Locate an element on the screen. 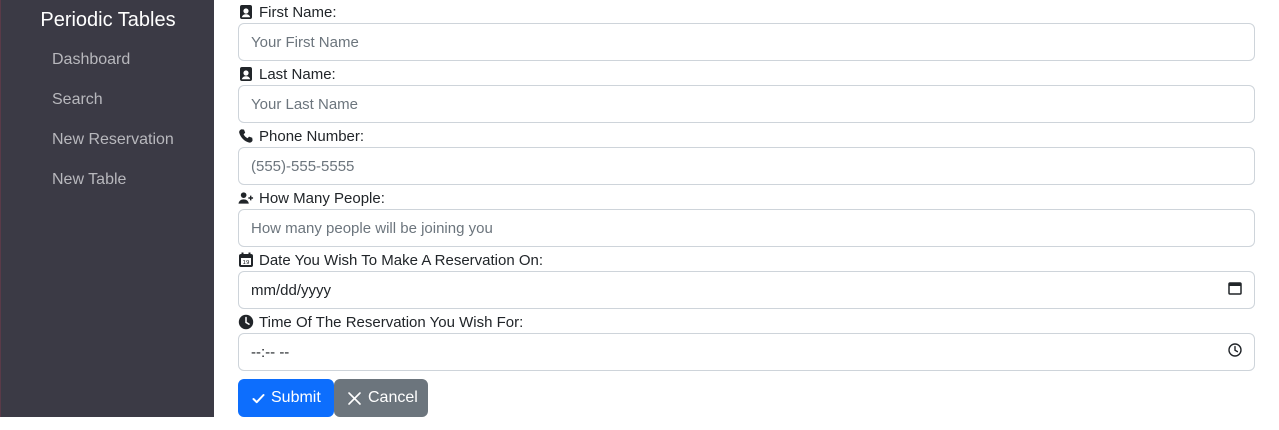 This screenshot has width=1279, height=430. close-icon is located at coordinates (354, 398).